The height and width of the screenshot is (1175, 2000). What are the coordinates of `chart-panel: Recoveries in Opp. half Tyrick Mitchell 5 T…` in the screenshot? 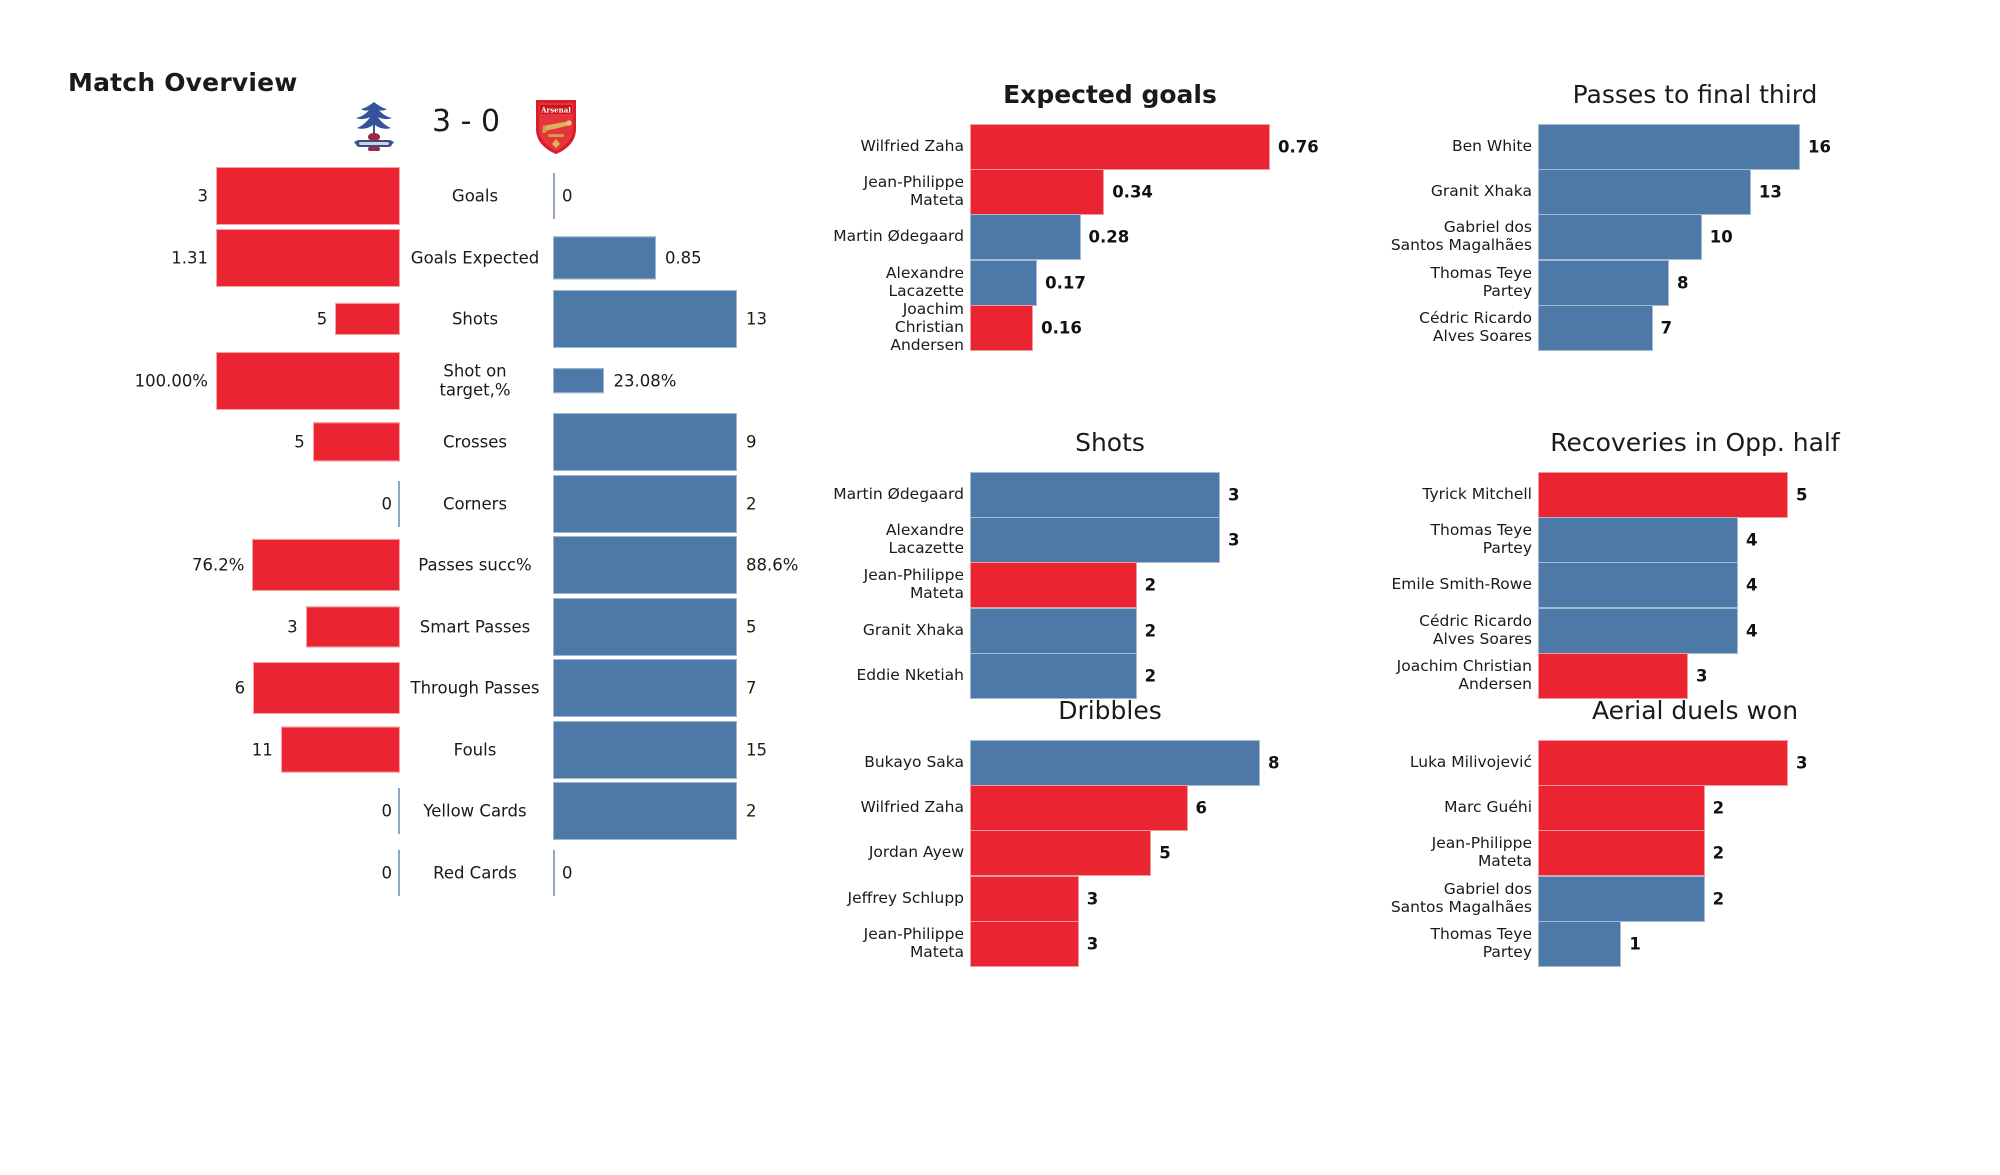 It's located at (1695, 573).